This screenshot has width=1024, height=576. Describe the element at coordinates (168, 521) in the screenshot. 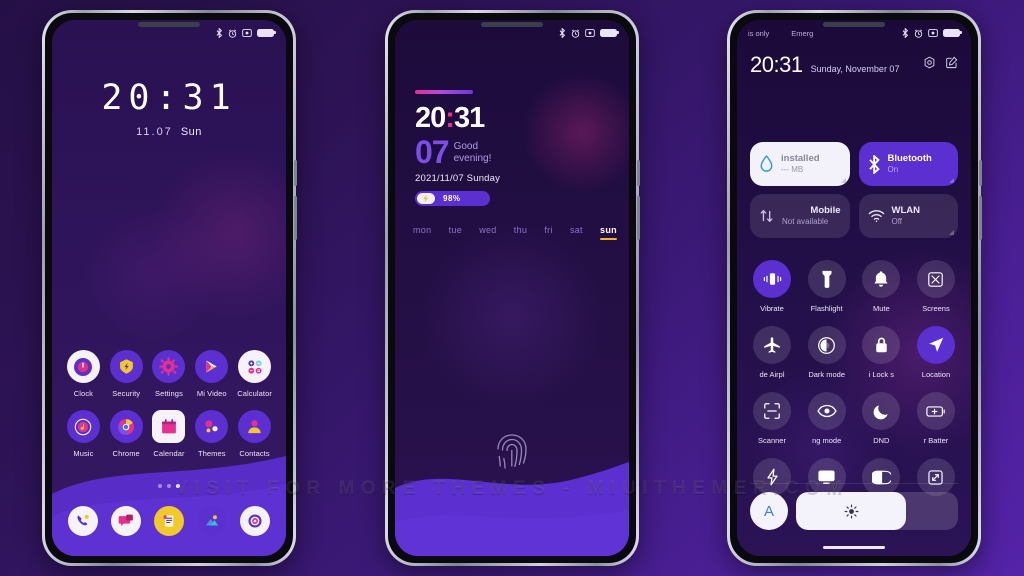

I see `dock-notes` at that location.